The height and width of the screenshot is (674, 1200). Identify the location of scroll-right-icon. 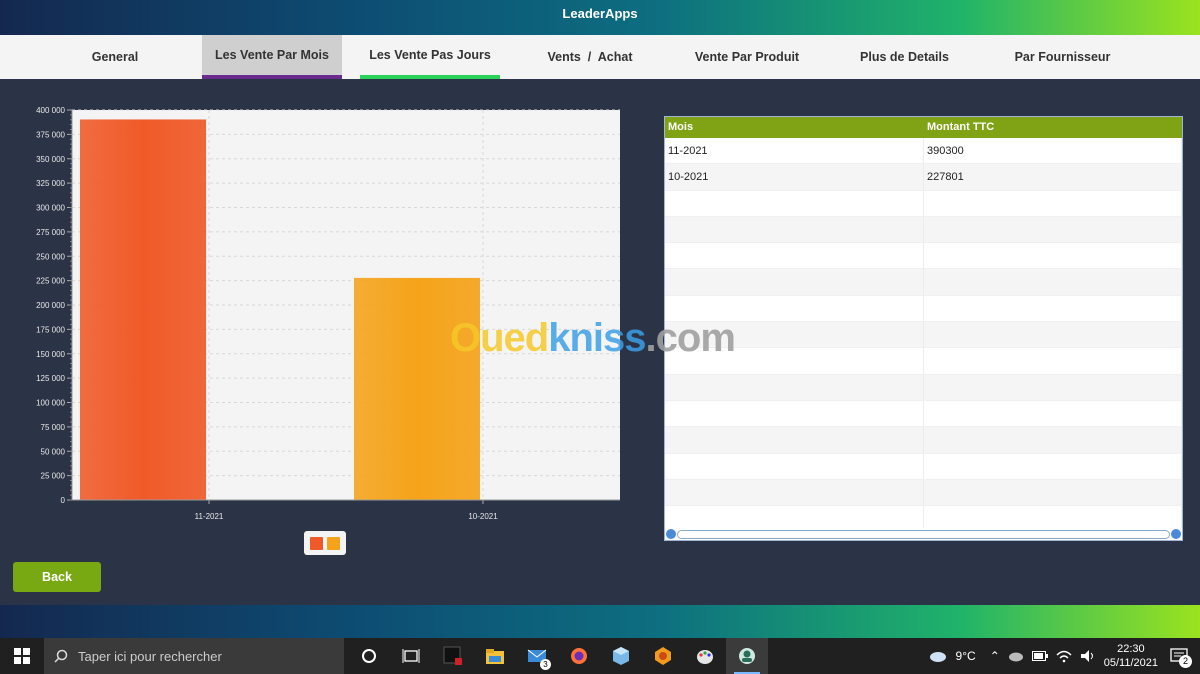
(1176, 534).